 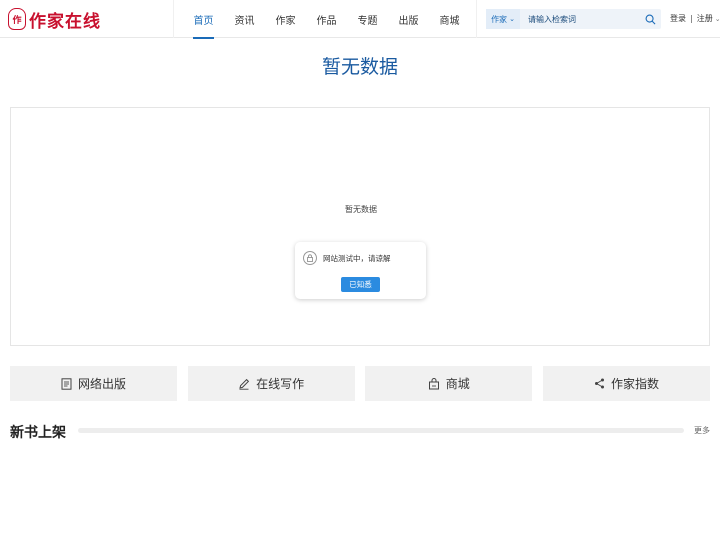 What do you see at coordinates (705, 18) in the screenshot?
I see `register-link: 注册` at bounding box center [705, 18].